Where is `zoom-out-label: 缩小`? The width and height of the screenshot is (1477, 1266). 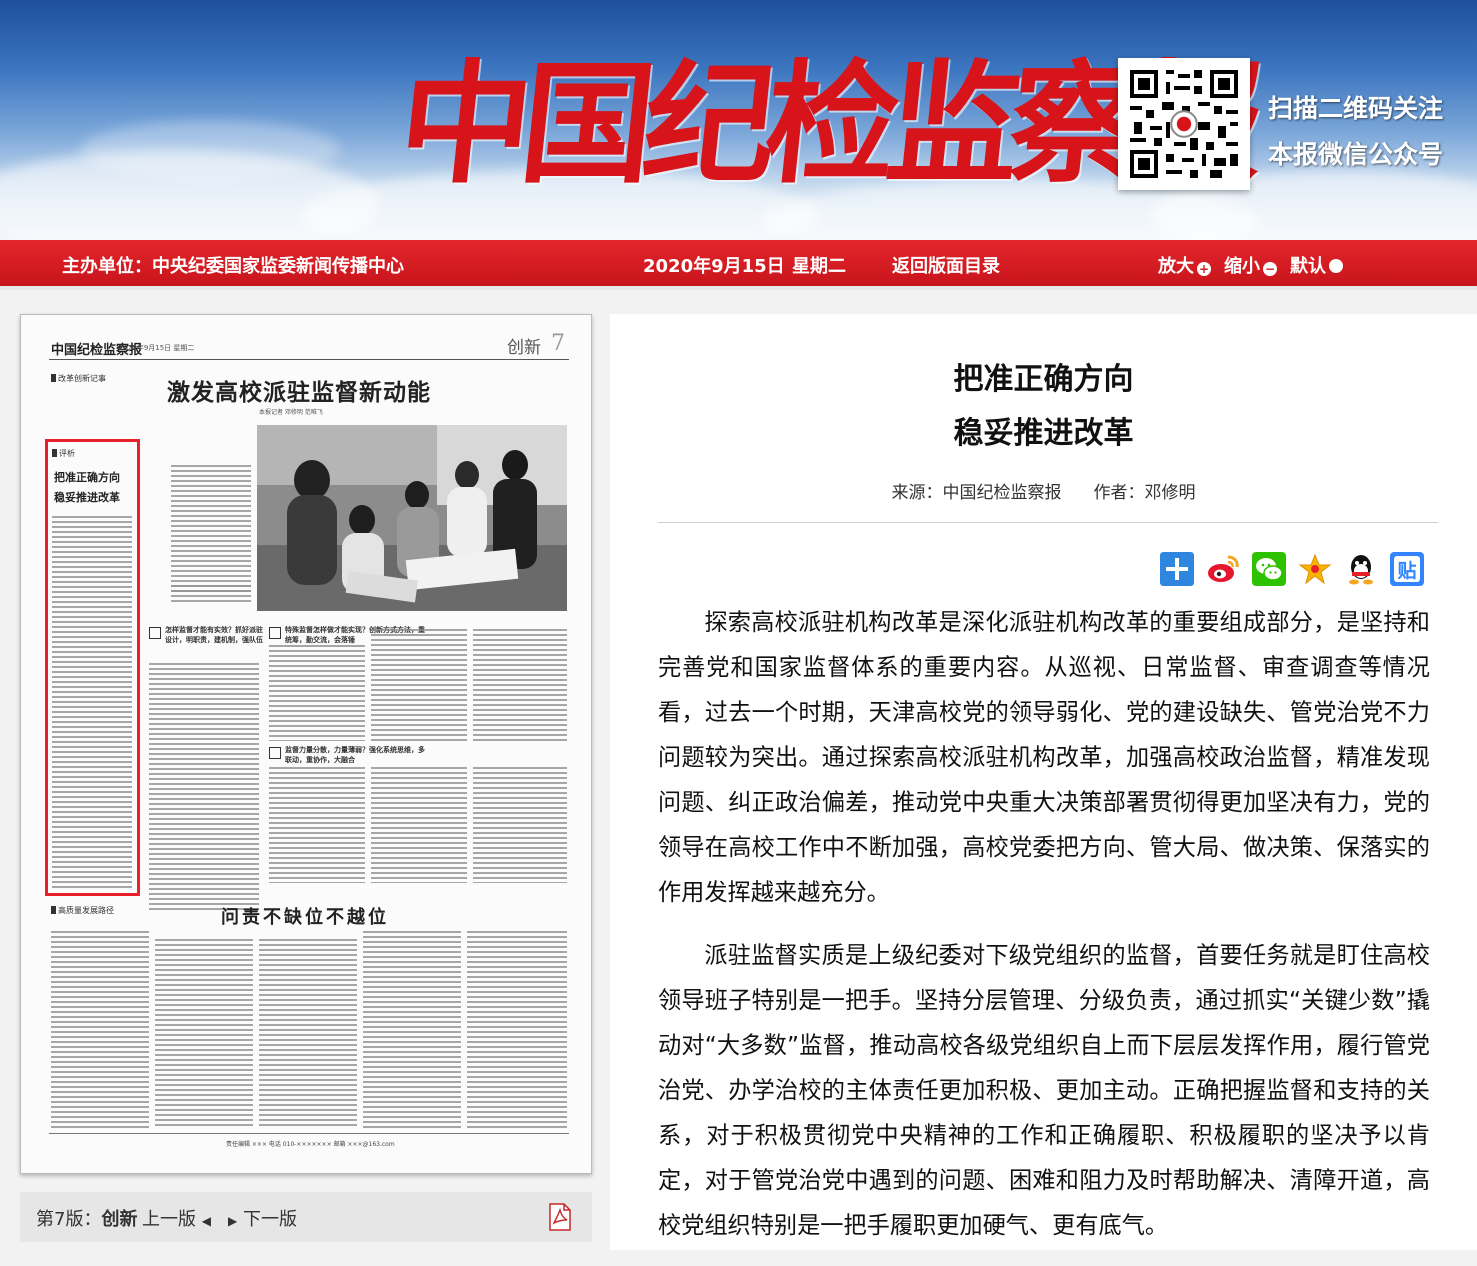
zoom-out-label: 缩小 is located at coordinates (1242, 266).